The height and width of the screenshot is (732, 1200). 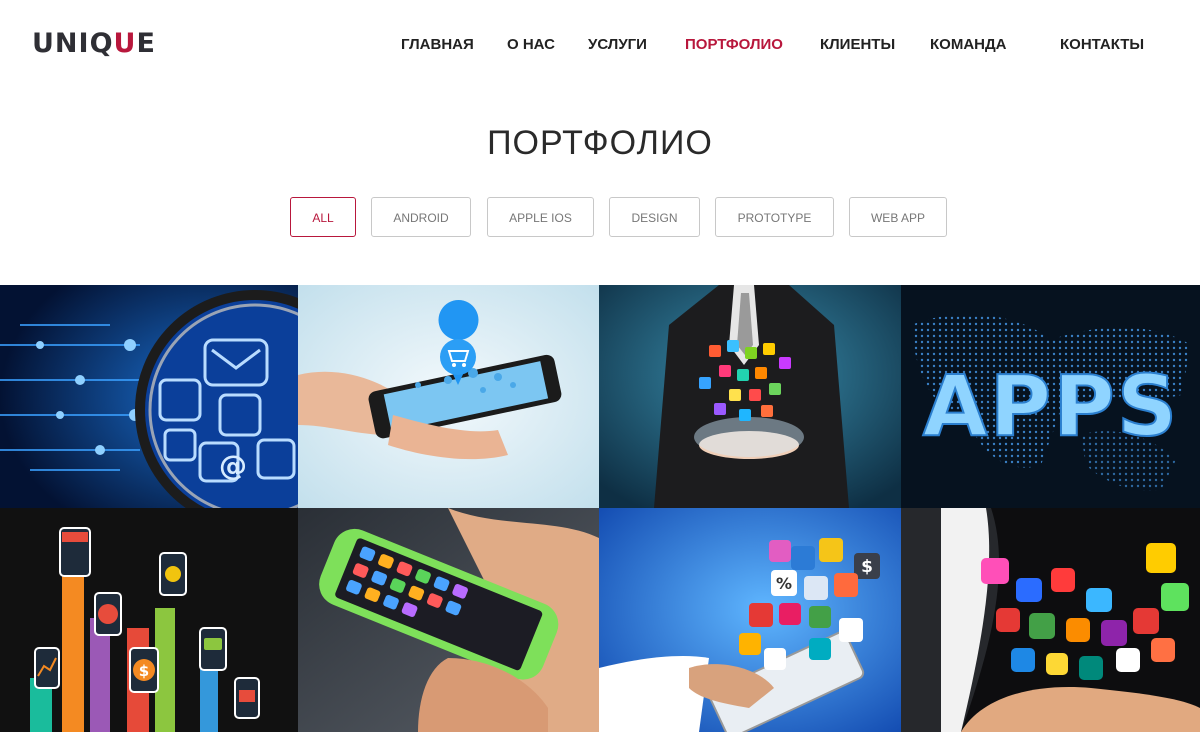 What do you see at coordinates (421, 217) in the screenshot?
I see `filter-android-button: ANDROID` at bounding box center [421, 217].